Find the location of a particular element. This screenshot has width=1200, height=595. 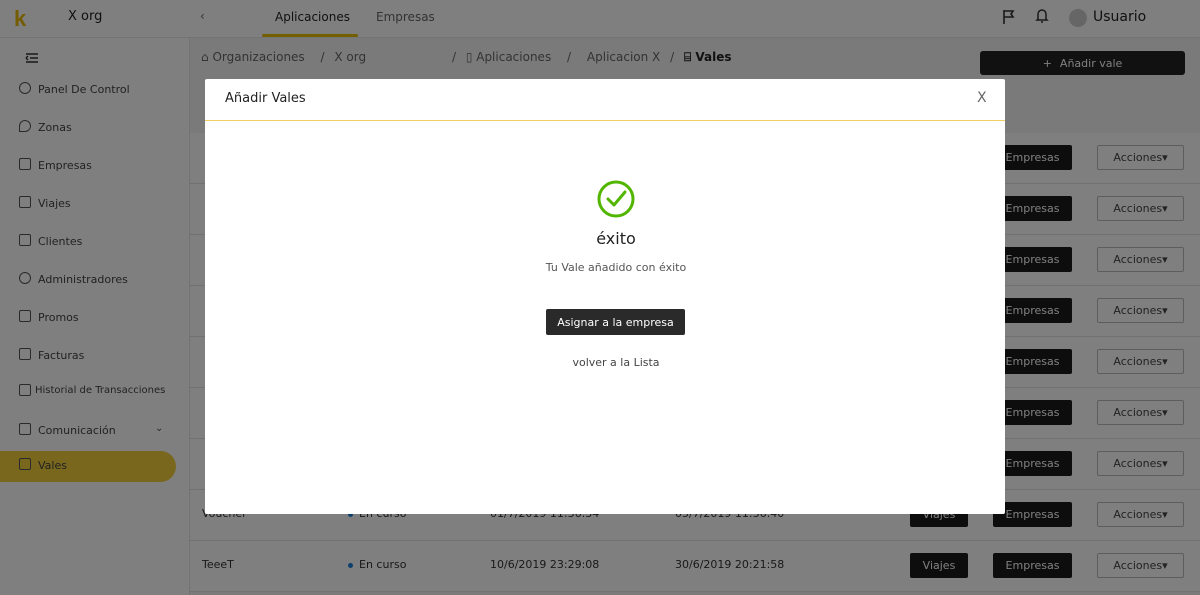

modal-title: Añadir Vales is located at coordinates (265, 98).